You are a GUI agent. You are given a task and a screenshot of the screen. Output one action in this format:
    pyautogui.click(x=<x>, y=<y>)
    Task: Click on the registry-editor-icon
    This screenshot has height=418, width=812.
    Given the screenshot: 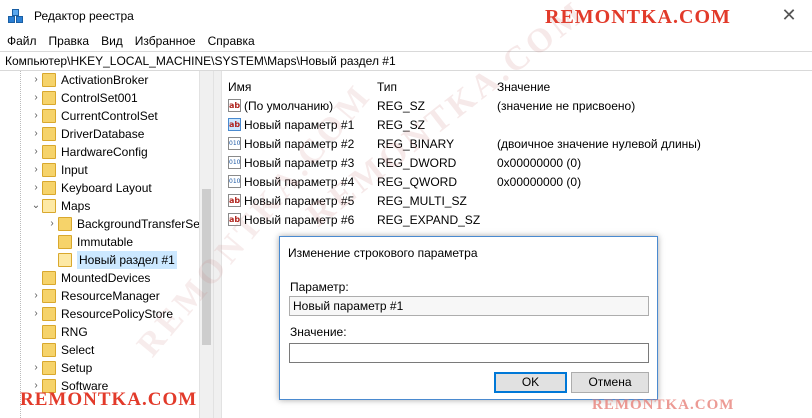 What is the action you would take?
    pyautogui.click(x=16, y=16)
    